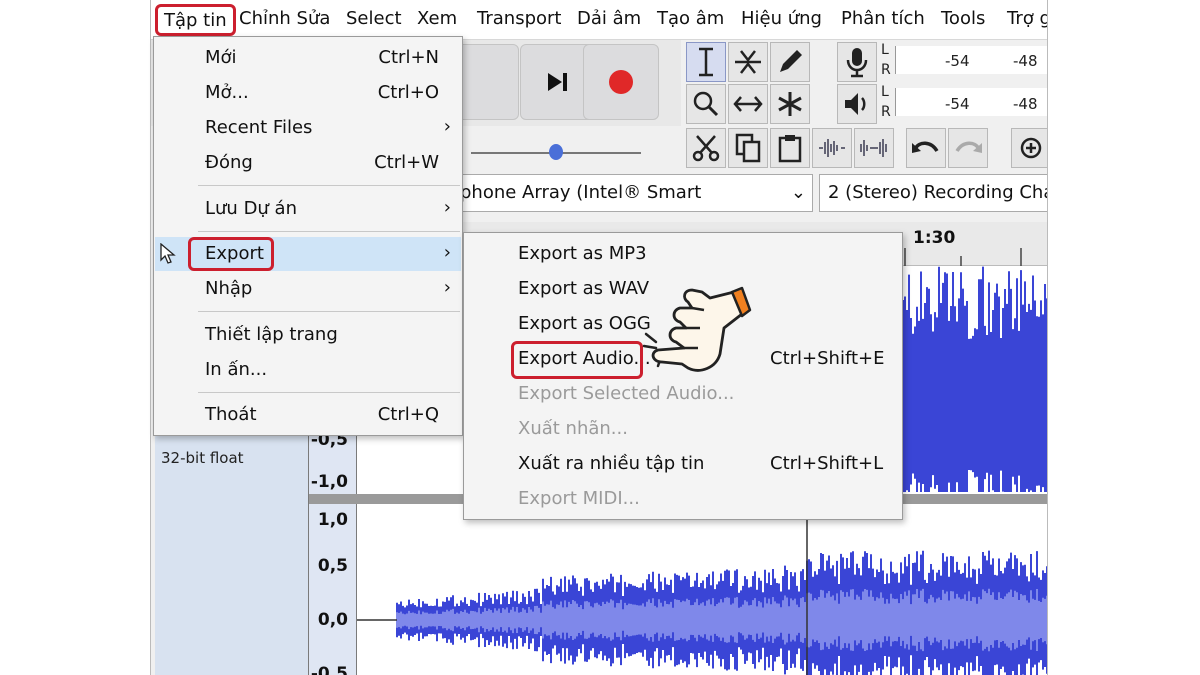 This screenshot has height=675, width=1200. Describe the element at coordinates (697, 329) in the screenshot. I see `pointing-hand-icon` at that location.